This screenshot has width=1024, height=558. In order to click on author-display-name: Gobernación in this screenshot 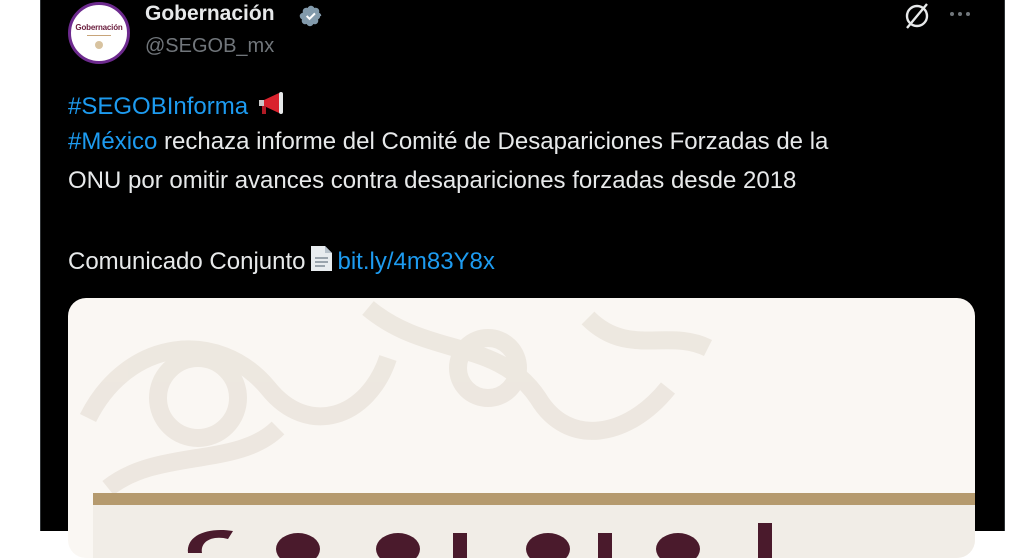, I will do `click(210, 14)`.